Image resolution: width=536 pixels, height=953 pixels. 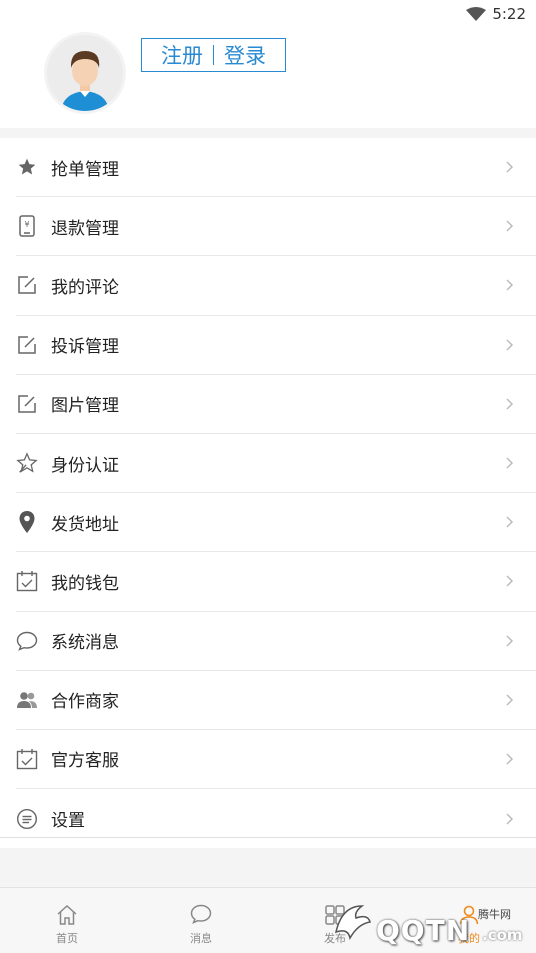 What do you see at coordinates (27, 641) in the screenshot?
I see `chat-bubble-icon` at bounding box center [27, 641].